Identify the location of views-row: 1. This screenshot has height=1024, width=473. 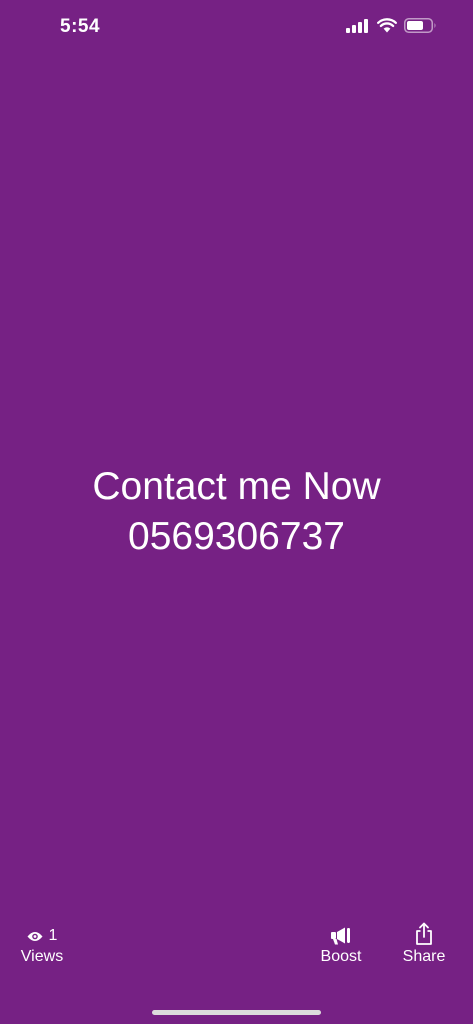
(42, 936).